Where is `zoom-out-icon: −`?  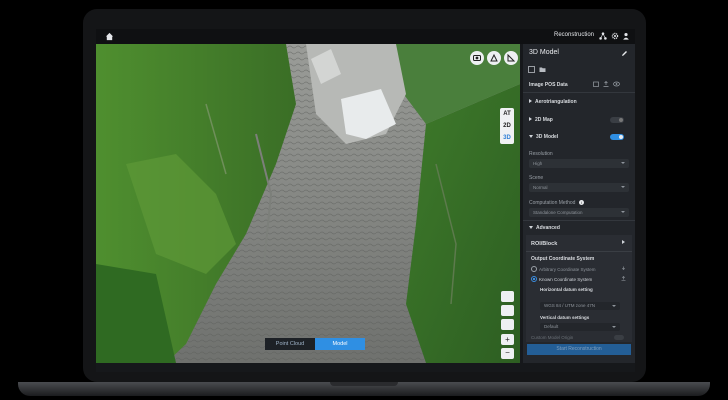 zoom-out-icon: − is located at coordinates (507, 353).